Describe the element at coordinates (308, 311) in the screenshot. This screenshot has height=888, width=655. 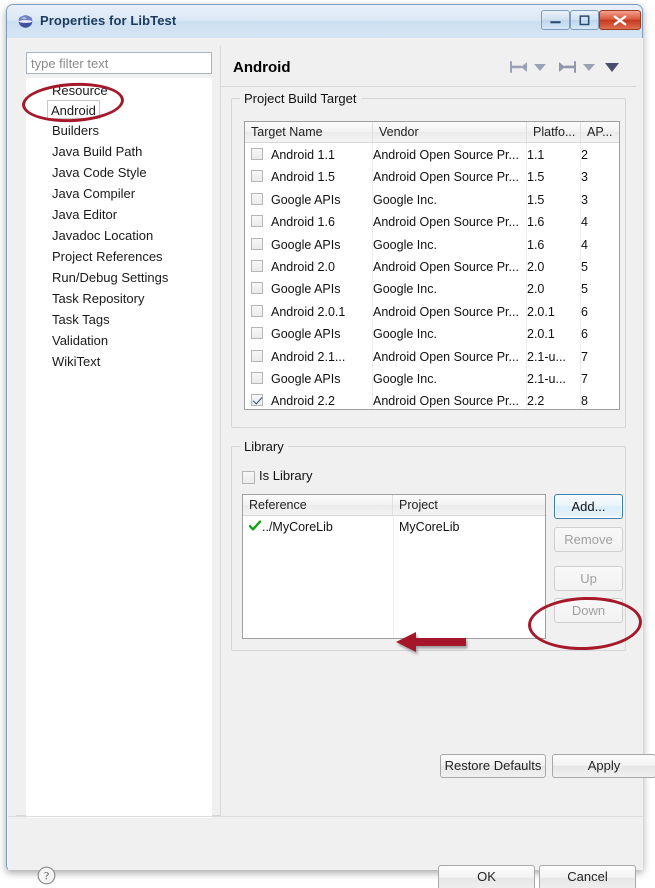
I see `cell-target-name: Android 2.0.1` at that location.